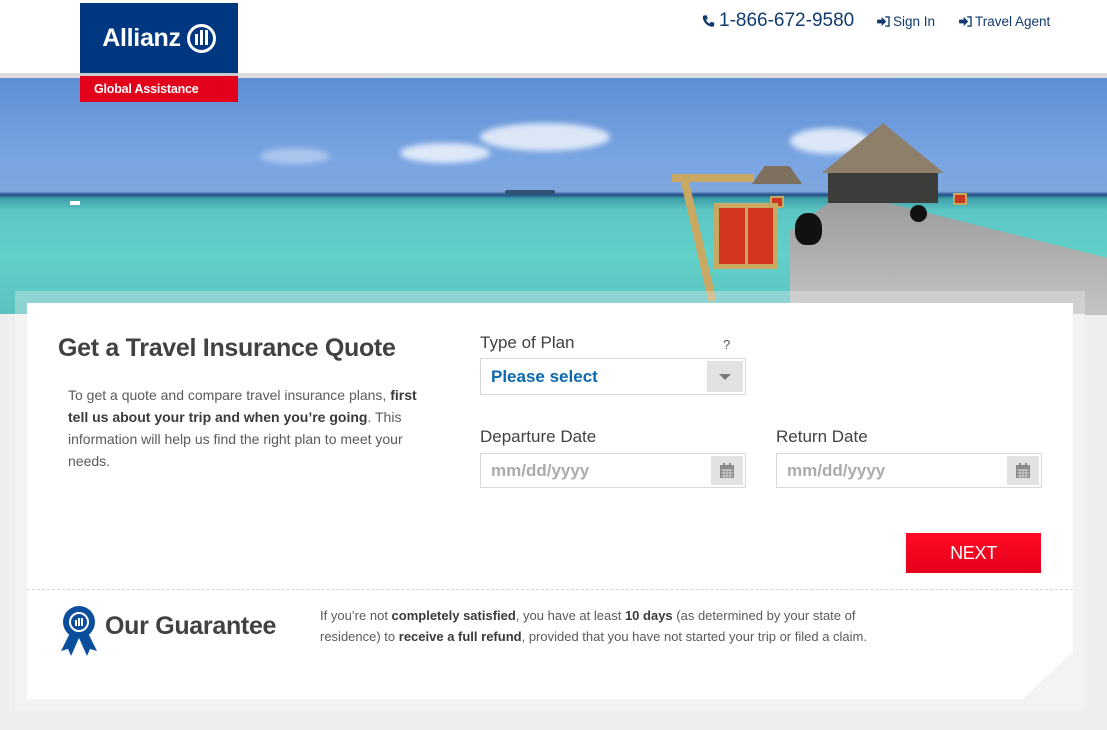 This screenshot has width=1107, height=730. What do you see at coordinates (787, 20) in the screenshot?
I see `phone-number-text: 1-866-672-9580` at bounding box center [787, 20].